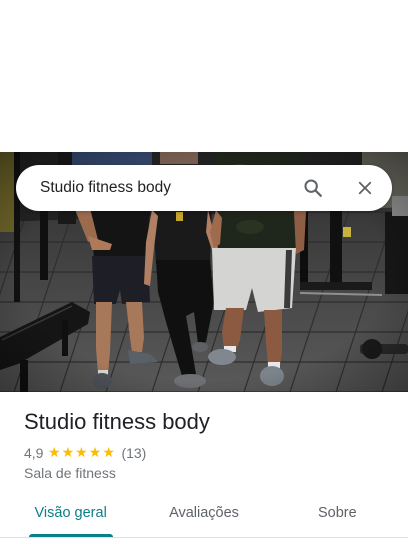 This screenshot has width=408, height=544. I want to click on place-category: Sala de fitness, so click(70, 473).